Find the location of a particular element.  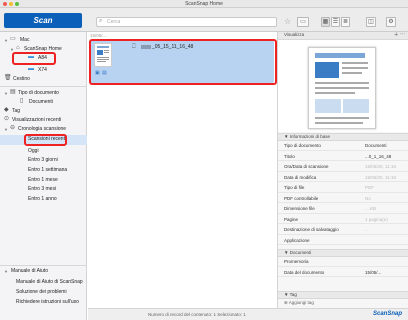

sidebar-item-entro-1-settimana: Entro 1 settimana is located at coordinates (47, 170).